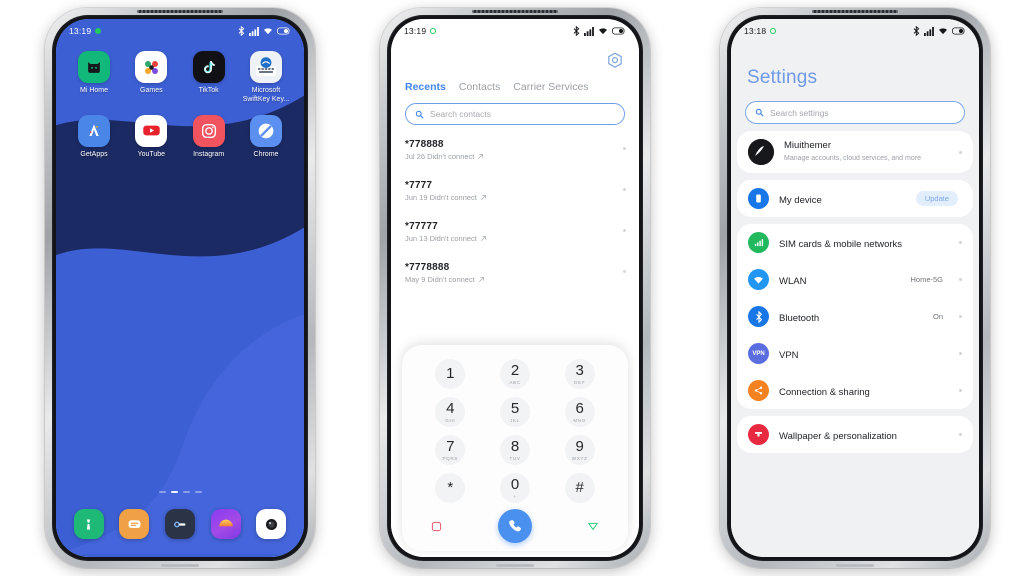  I want to click on app-tiktok: TikTok, so click(209, 78).